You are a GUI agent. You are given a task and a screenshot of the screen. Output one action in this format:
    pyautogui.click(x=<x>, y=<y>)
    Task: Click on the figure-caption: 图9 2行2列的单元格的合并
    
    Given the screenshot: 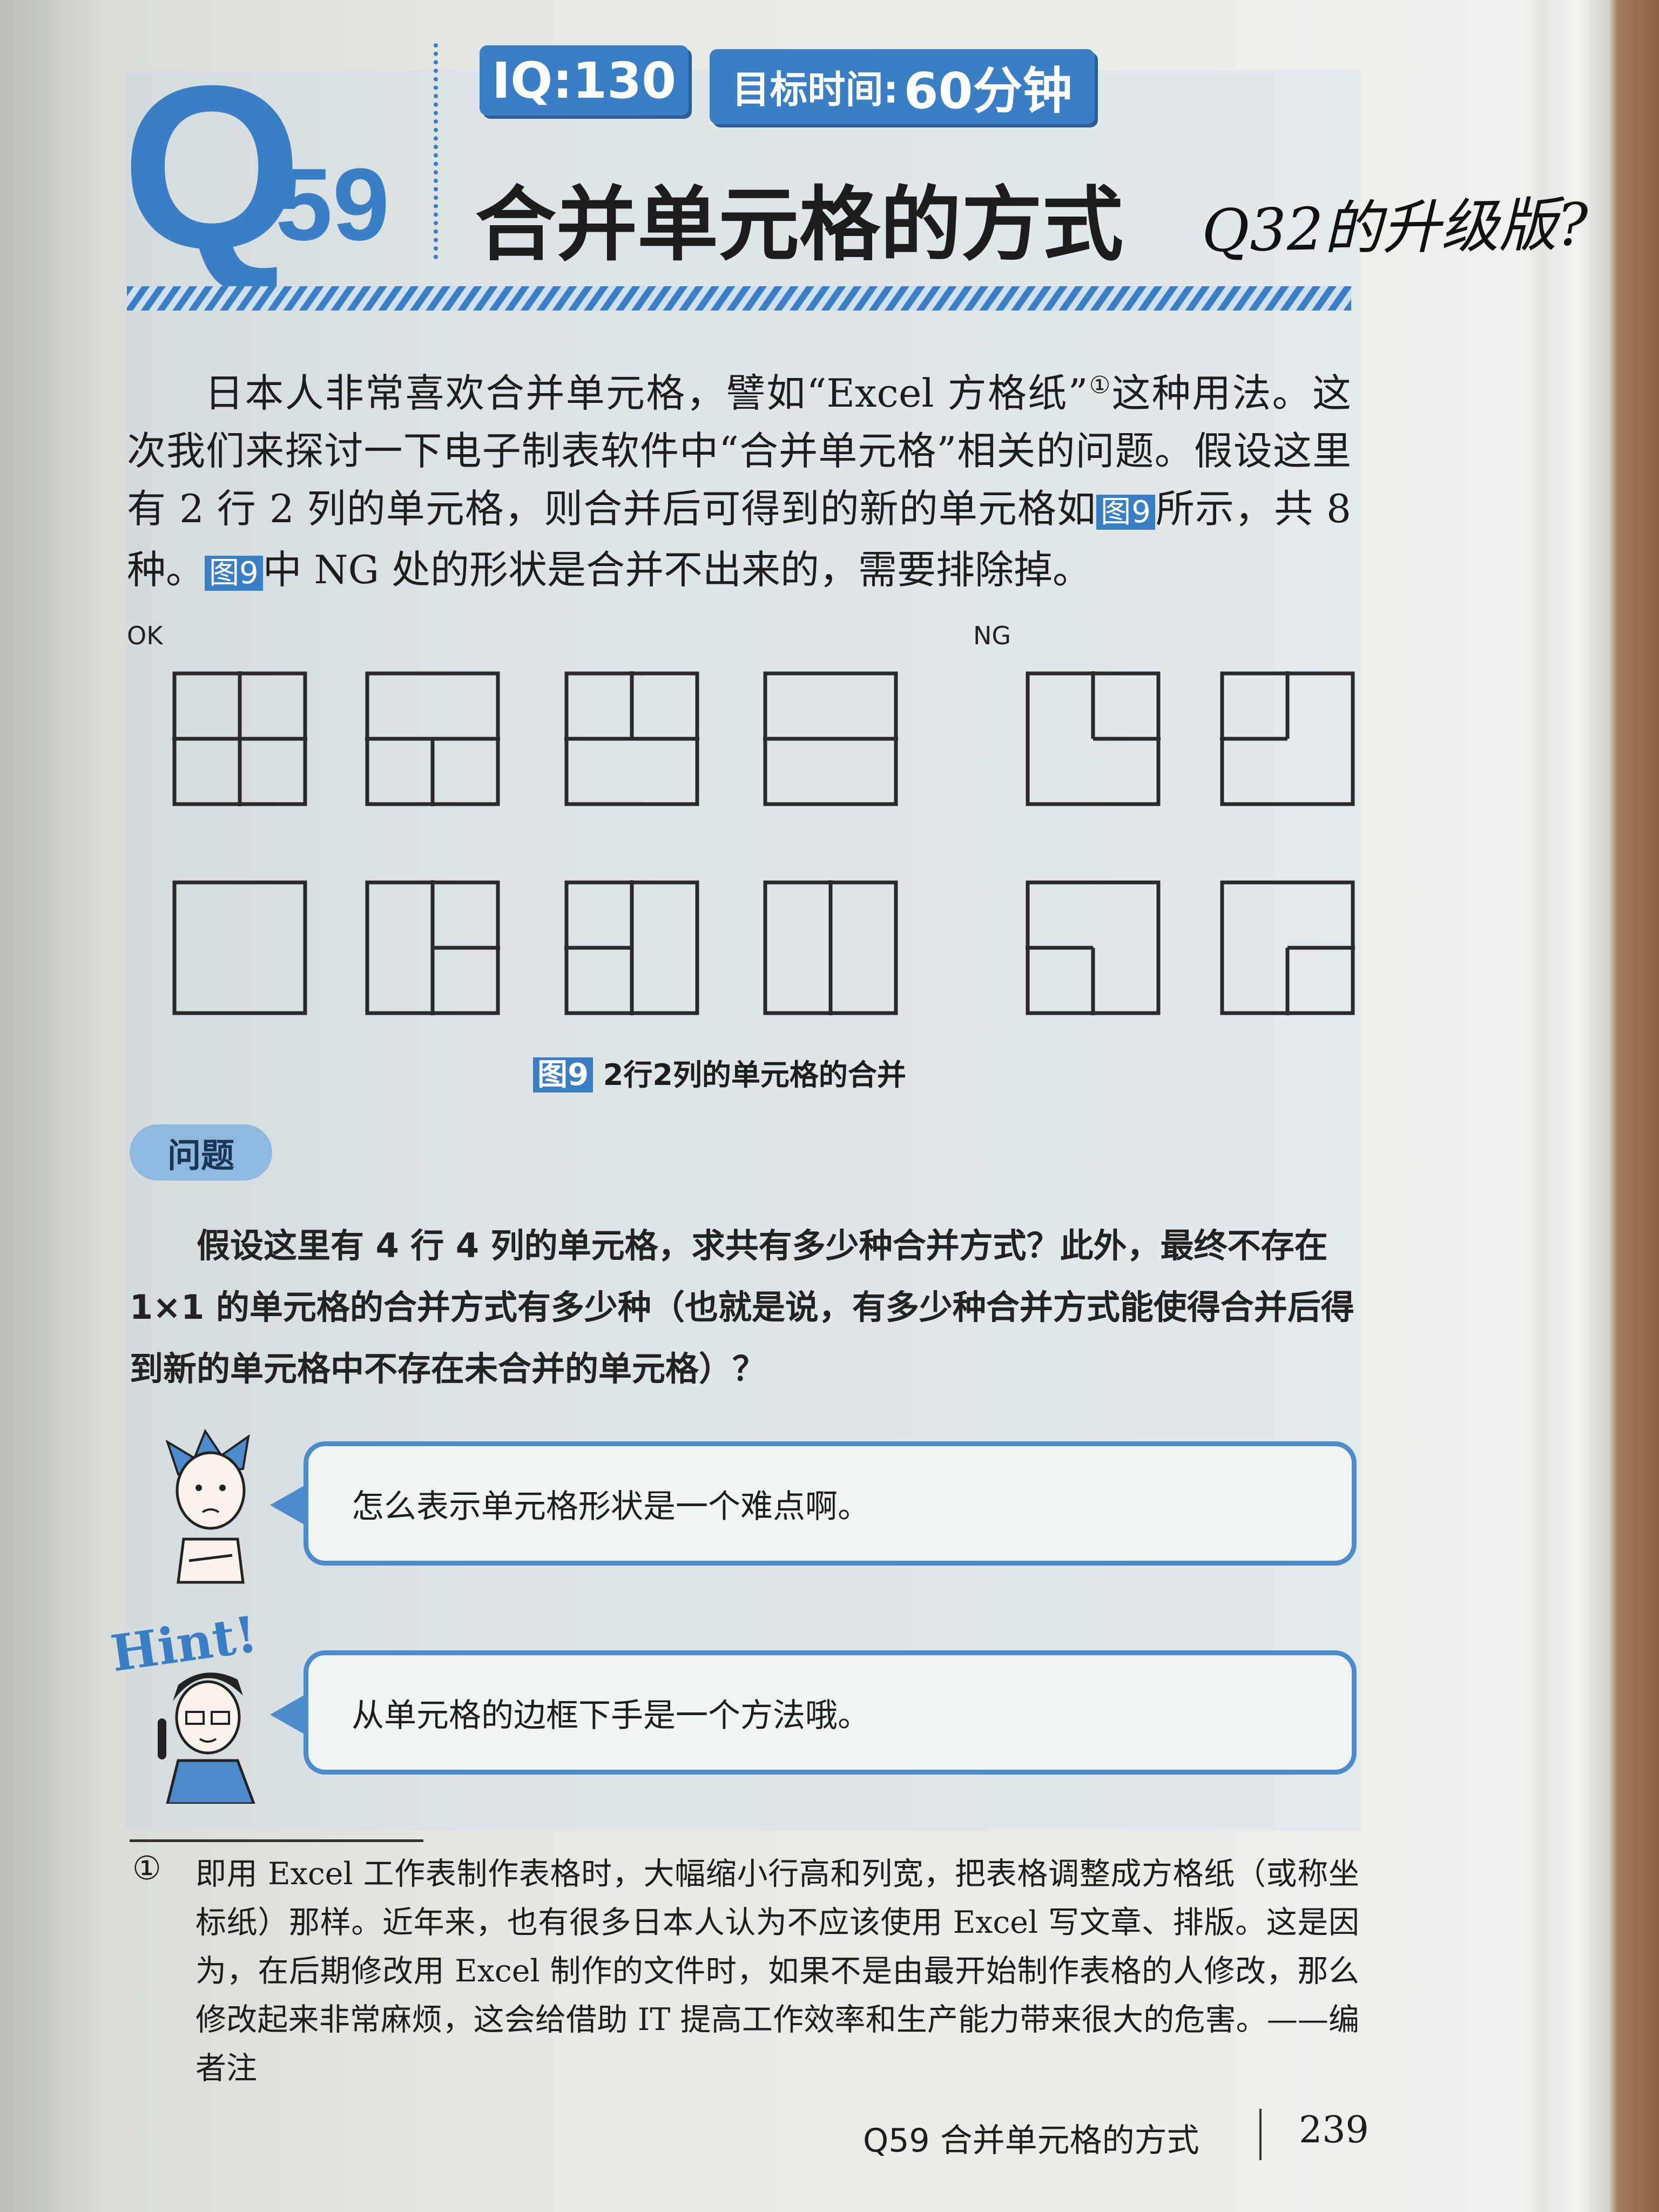 What is the action you would take?
    pyautogui.click(x=719, y=1072)
    